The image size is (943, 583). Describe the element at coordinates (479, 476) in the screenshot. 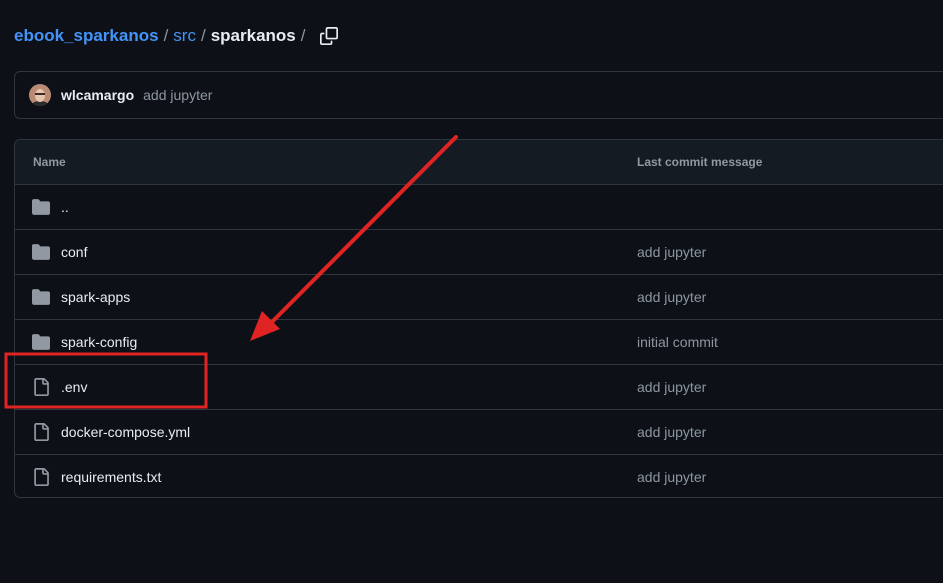

I see `table-row: requirements.txt add jupyter` at that location.